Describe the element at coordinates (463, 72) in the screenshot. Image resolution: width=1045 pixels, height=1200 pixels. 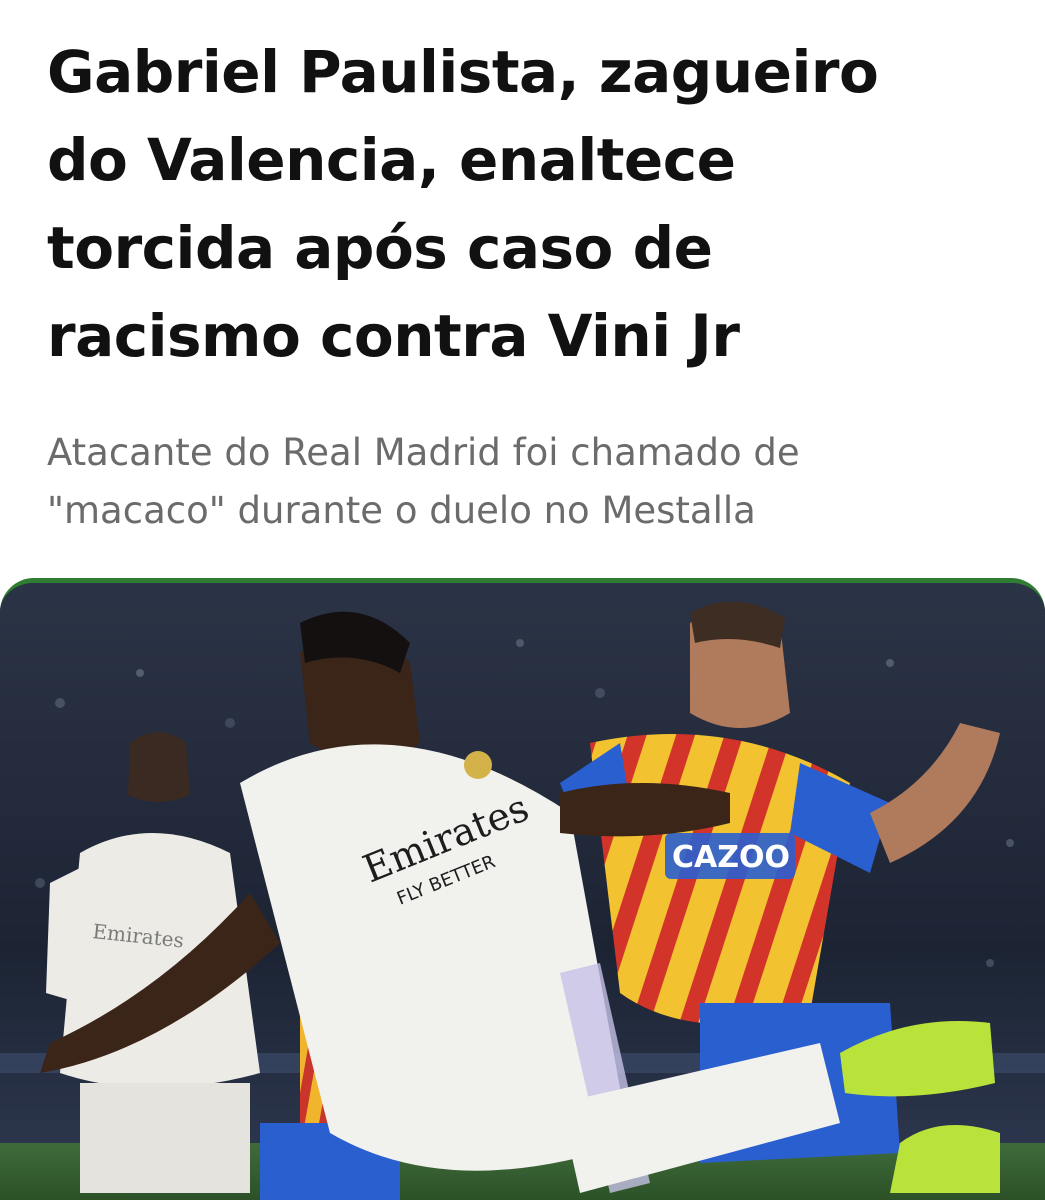
I see `headline-line: Gabriel Paulista, zagueiro` at that location.